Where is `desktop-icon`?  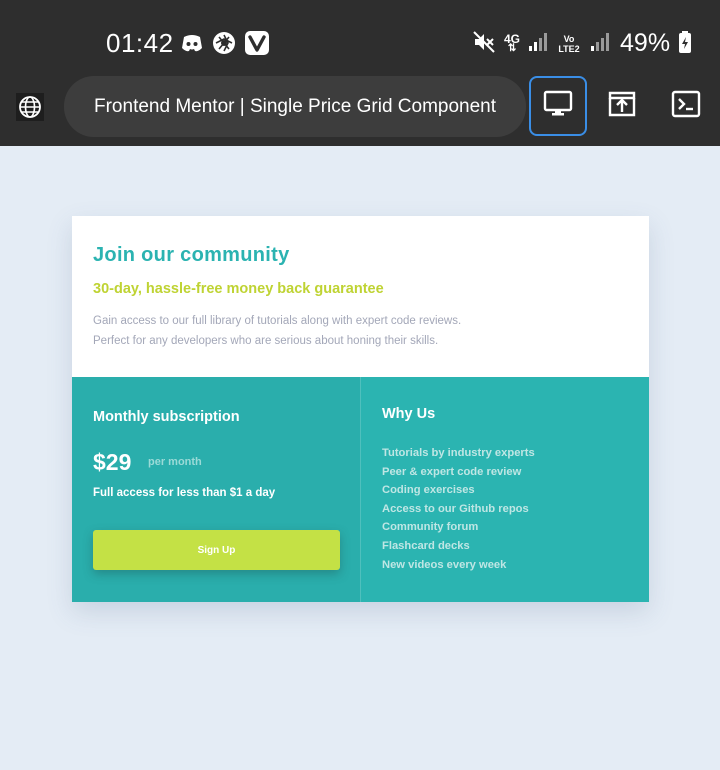 desktop-icon is located at coordinates (558, 106).